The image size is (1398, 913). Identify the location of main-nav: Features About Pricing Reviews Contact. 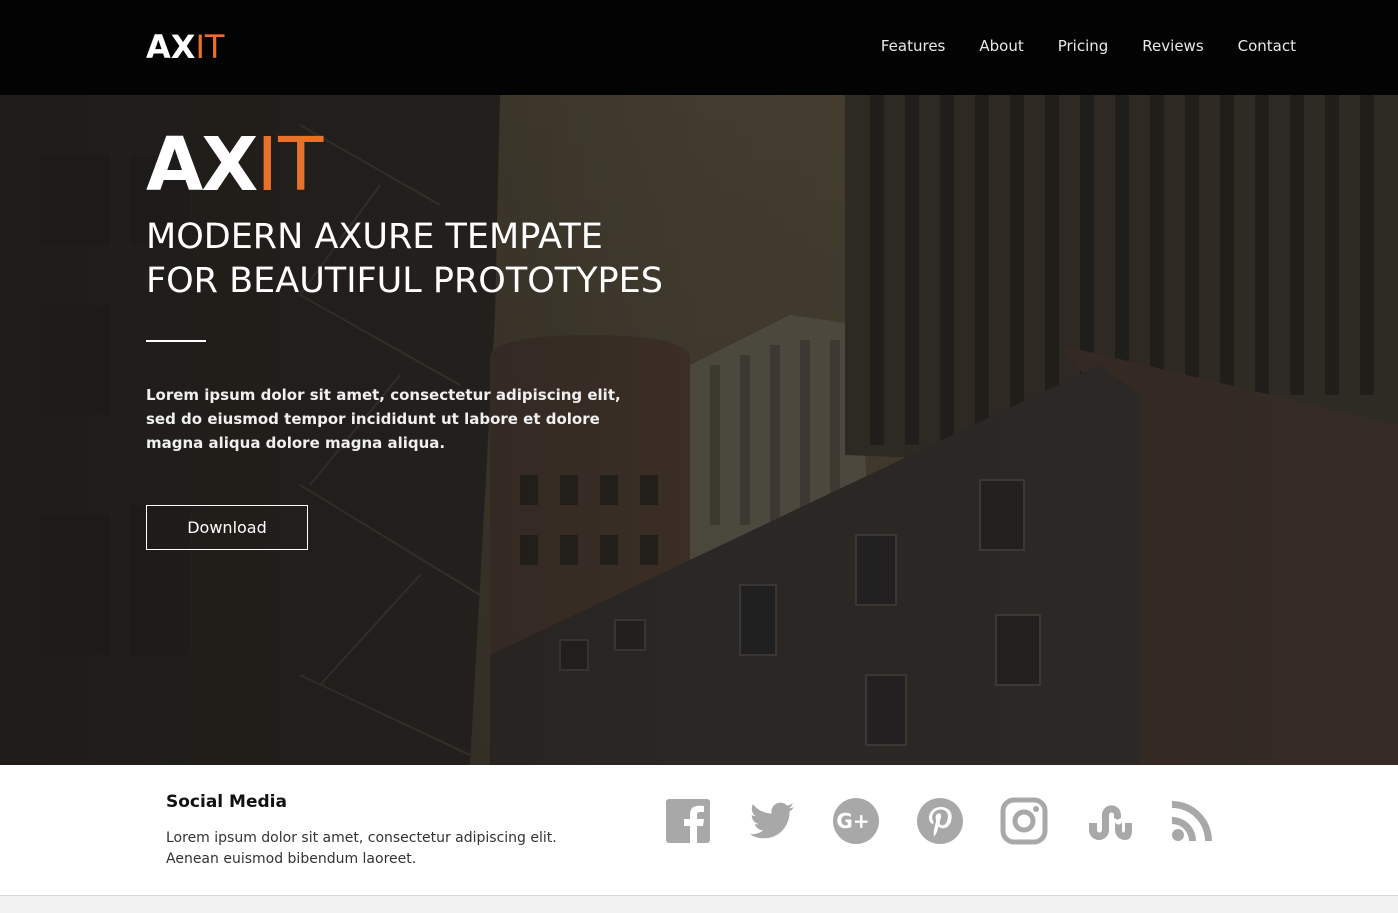
(1088, 46).